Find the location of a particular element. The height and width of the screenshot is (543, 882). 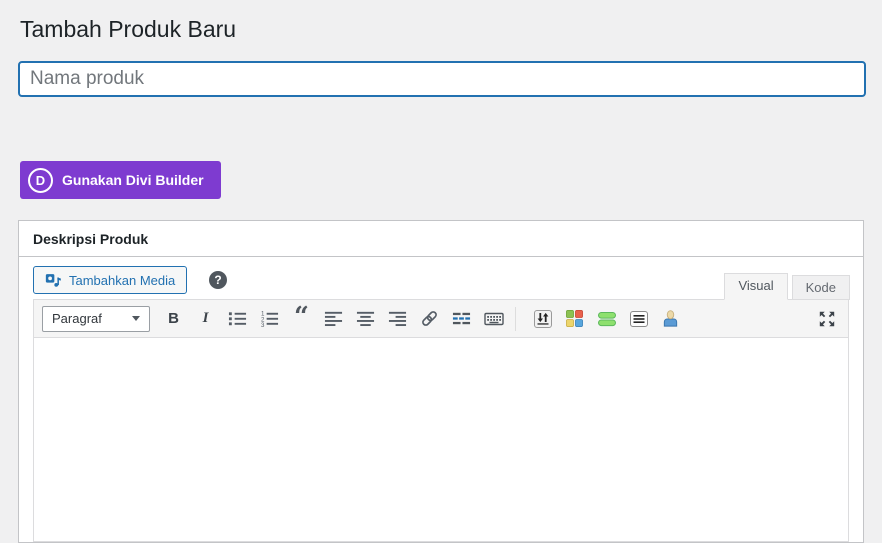

fullscreen-icon is located at coordinates (826, 319).